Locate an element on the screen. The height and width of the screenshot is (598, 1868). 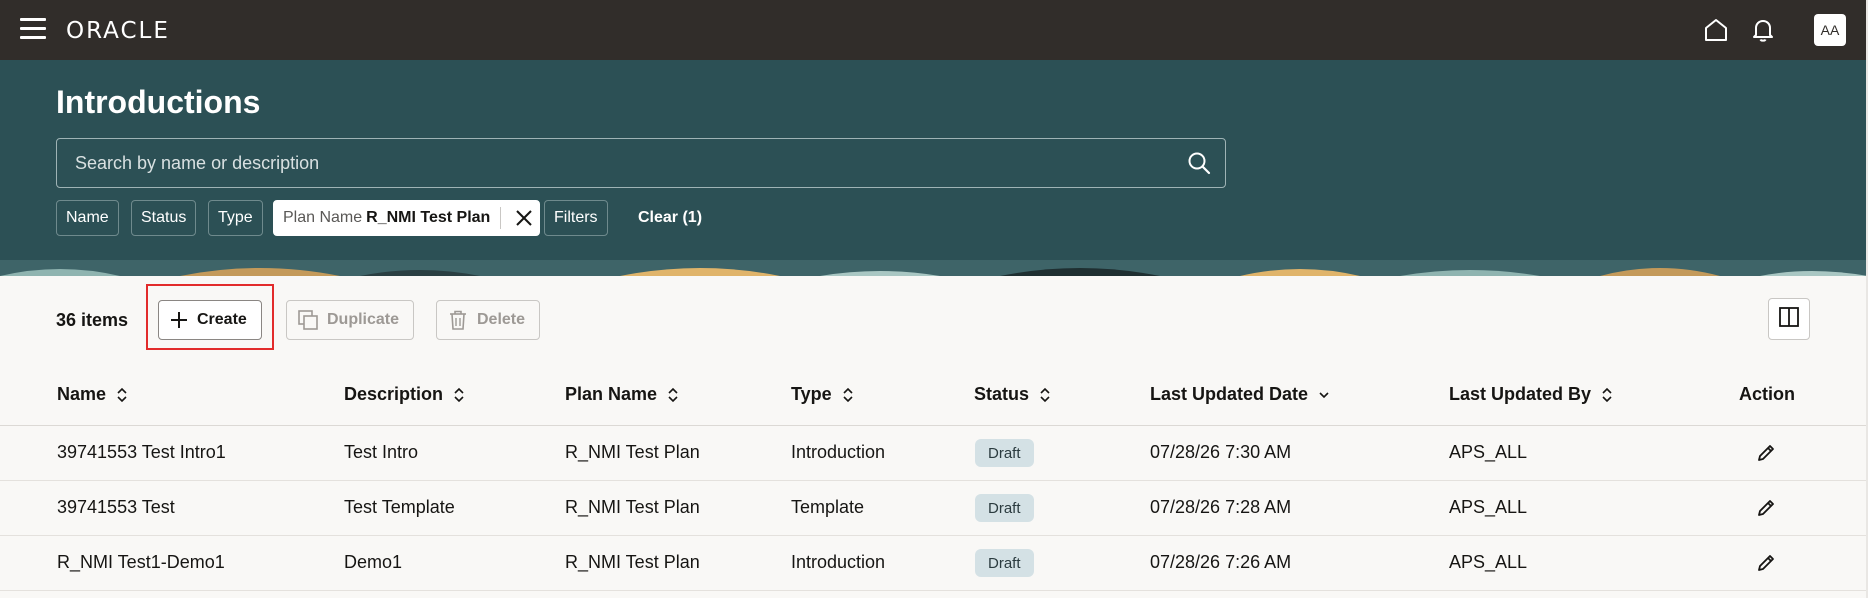
cell-name: R_NMI Test1-Demo1 is located at coordinates (141, 562).